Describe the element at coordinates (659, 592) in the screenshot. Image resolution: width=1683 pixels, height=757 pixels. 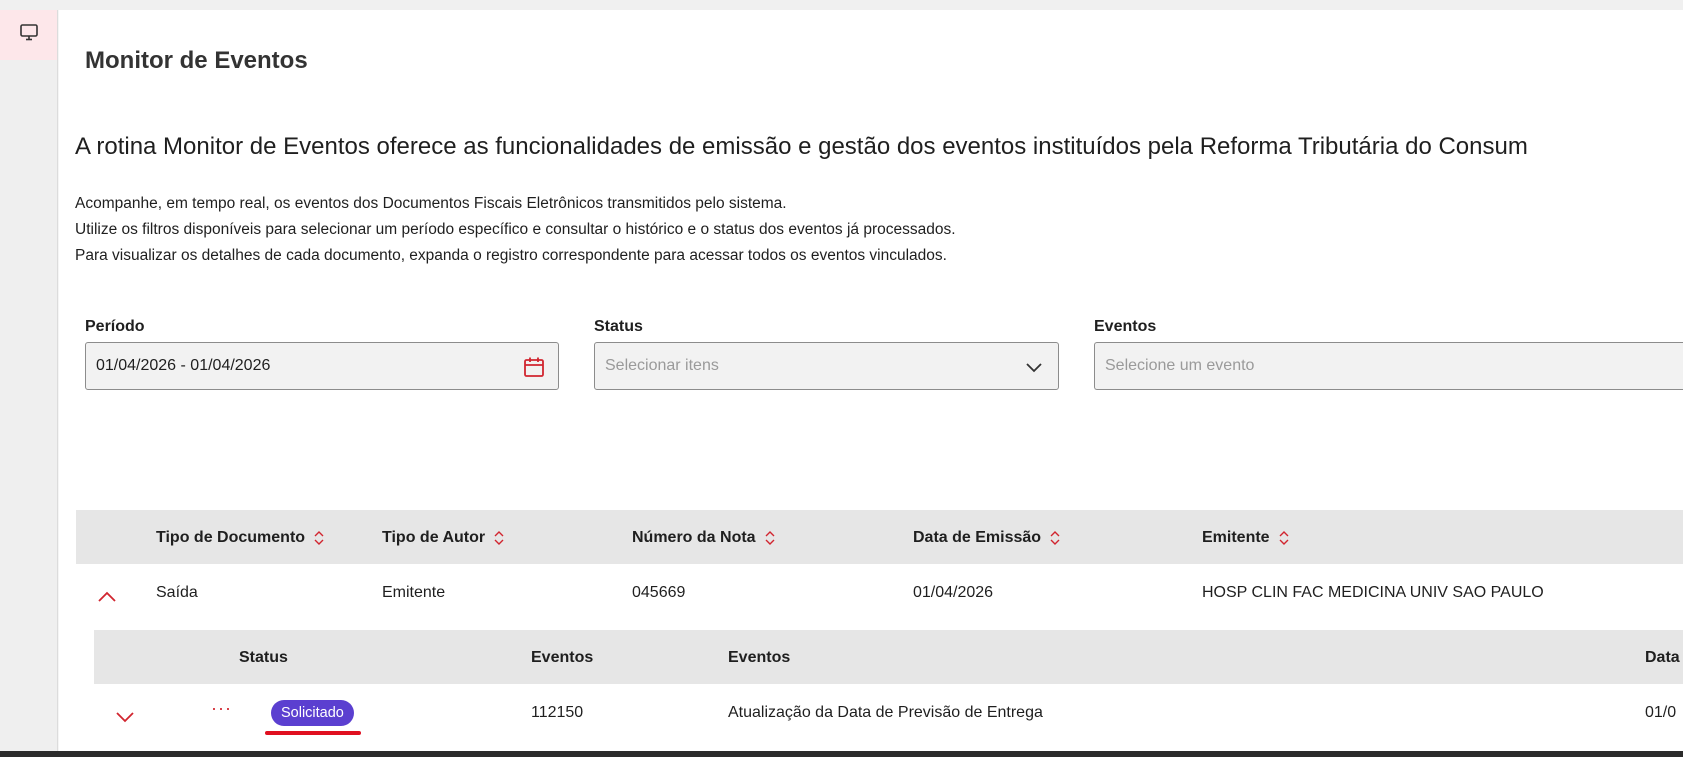
I see `cell-numero-nota: 045669` at that location.